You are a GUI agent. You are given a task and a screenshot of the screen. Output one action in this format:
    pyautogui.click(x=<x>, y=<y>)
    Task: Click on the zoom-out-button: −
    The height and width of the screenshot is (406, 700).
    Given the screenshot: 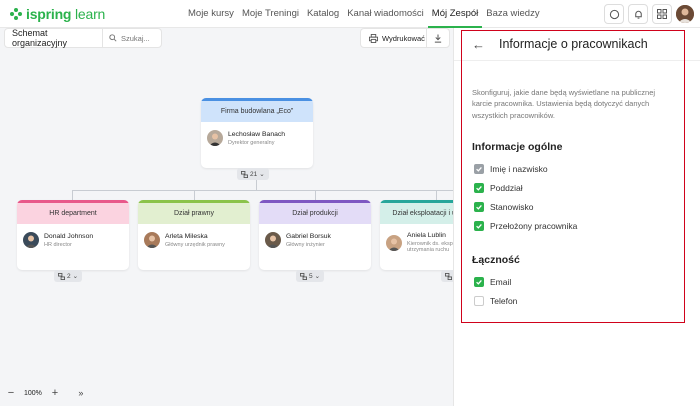 What is the action you would take?
    pyautogui.click(x=11, y=393)
    